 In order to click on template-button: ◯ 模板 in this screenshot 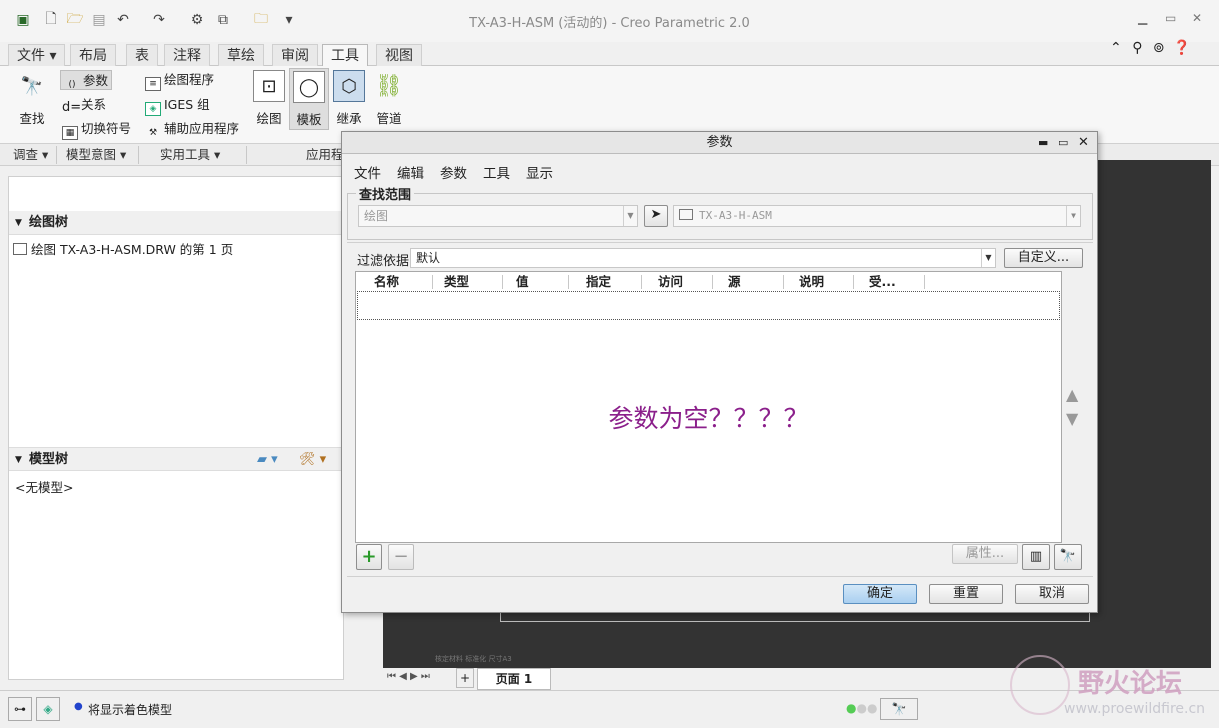, I will do `click(309, 99)`.